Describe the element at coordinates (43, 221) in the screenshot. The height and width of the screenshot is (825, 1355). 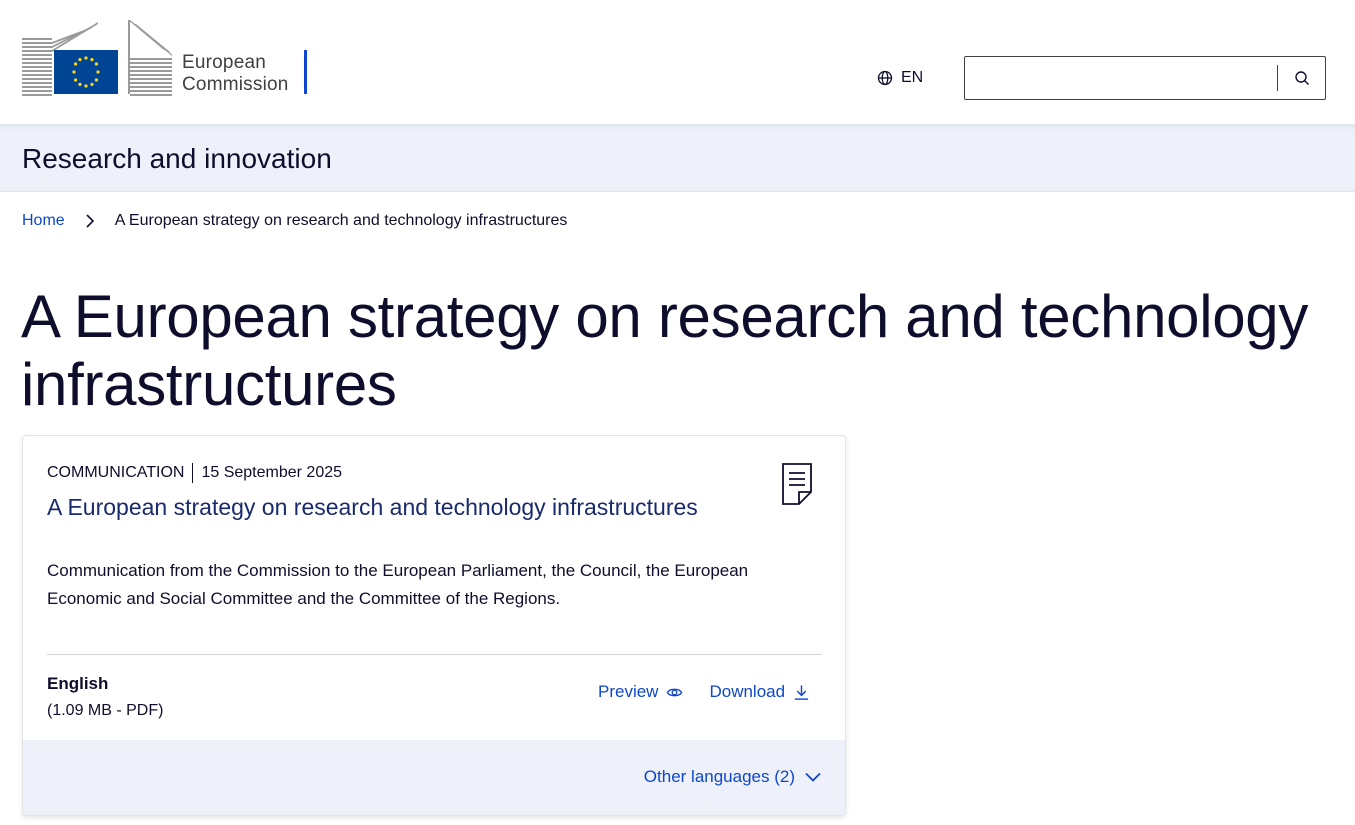
I see `breadcrumb-home-link: Home` at that location.